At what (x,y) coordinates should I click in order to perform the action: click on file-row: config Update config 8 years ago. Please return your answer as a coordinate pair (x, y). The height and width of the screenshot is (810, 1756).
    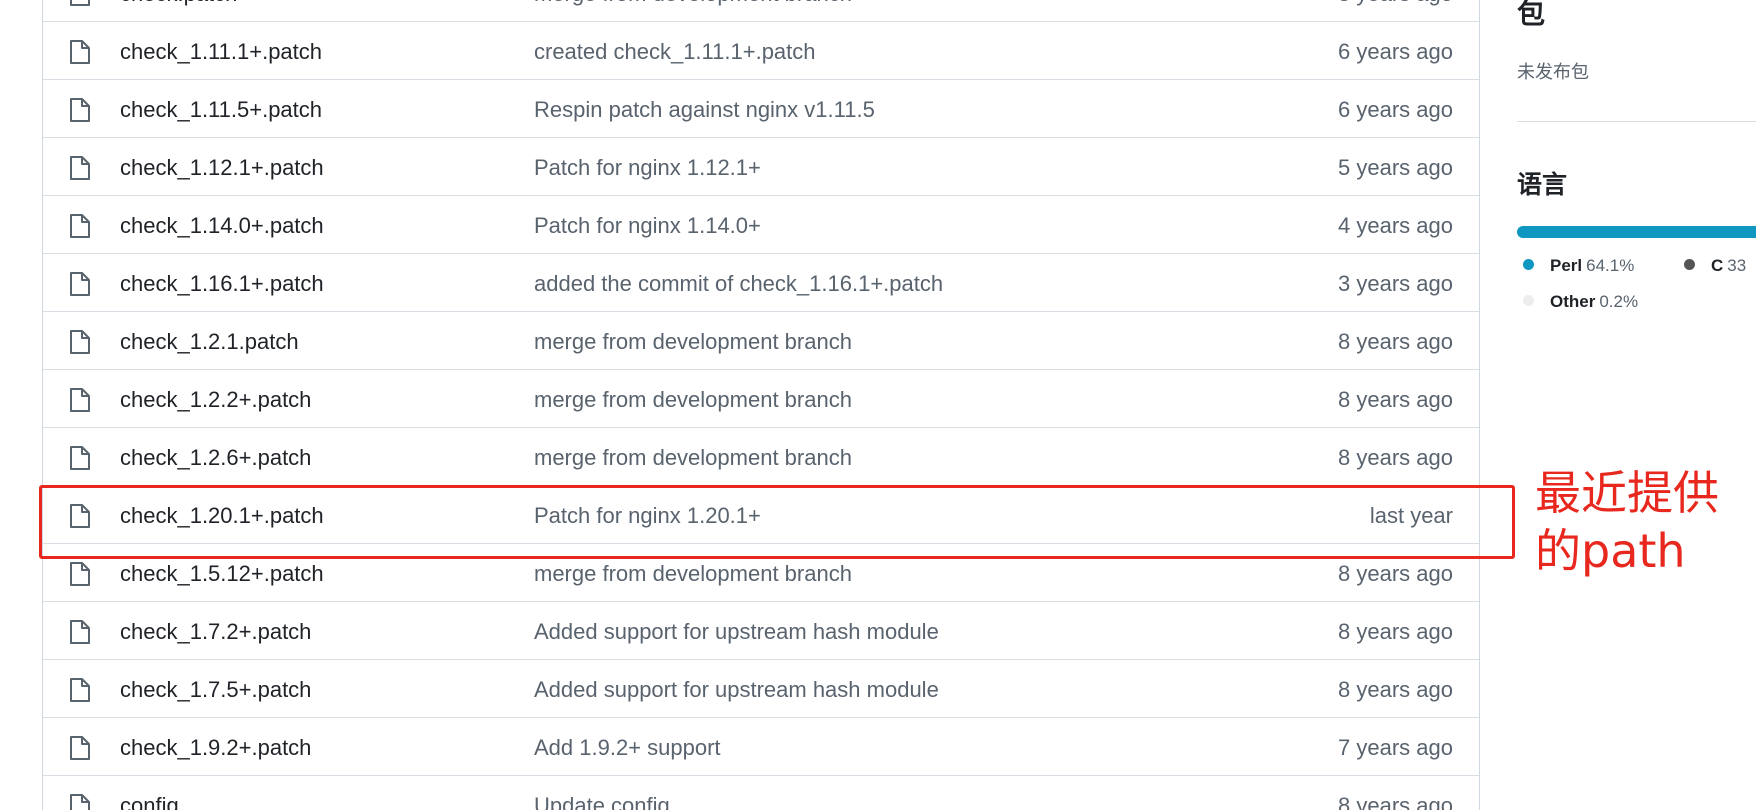
    Looking at the image, I should click on (761, 793).